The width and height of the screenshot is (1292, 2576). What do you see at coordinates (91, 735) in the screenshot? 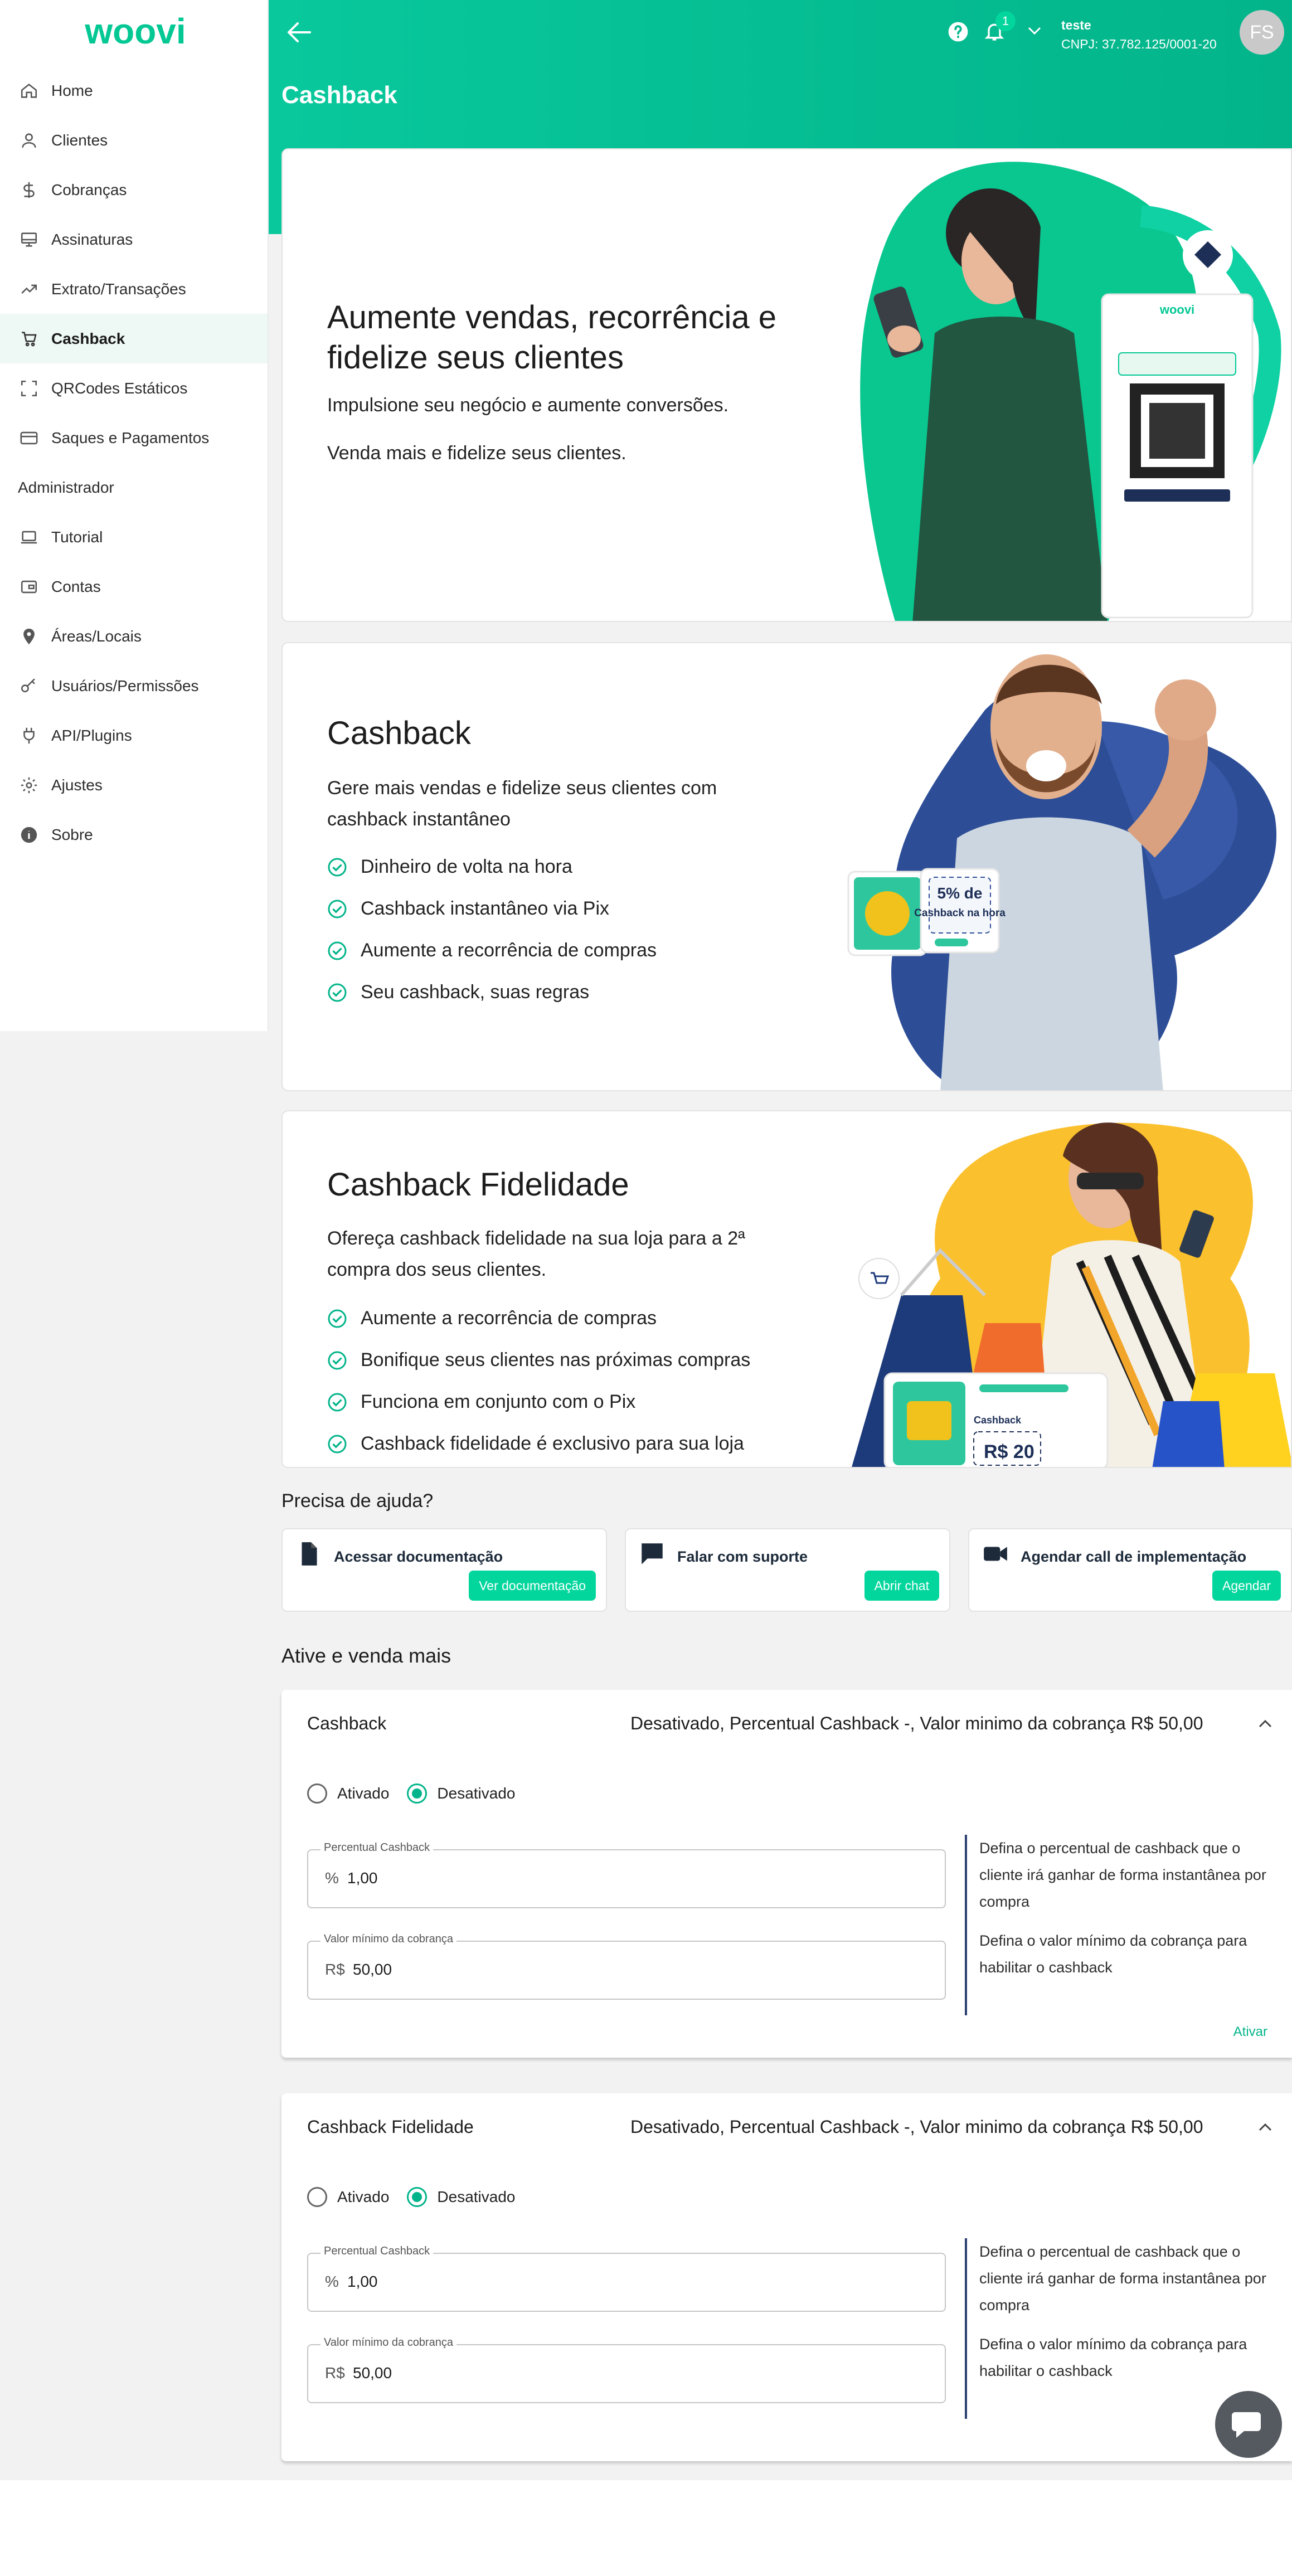
I see `sidebar-item-label: API/Plugins` at bounding box center [91, 735].